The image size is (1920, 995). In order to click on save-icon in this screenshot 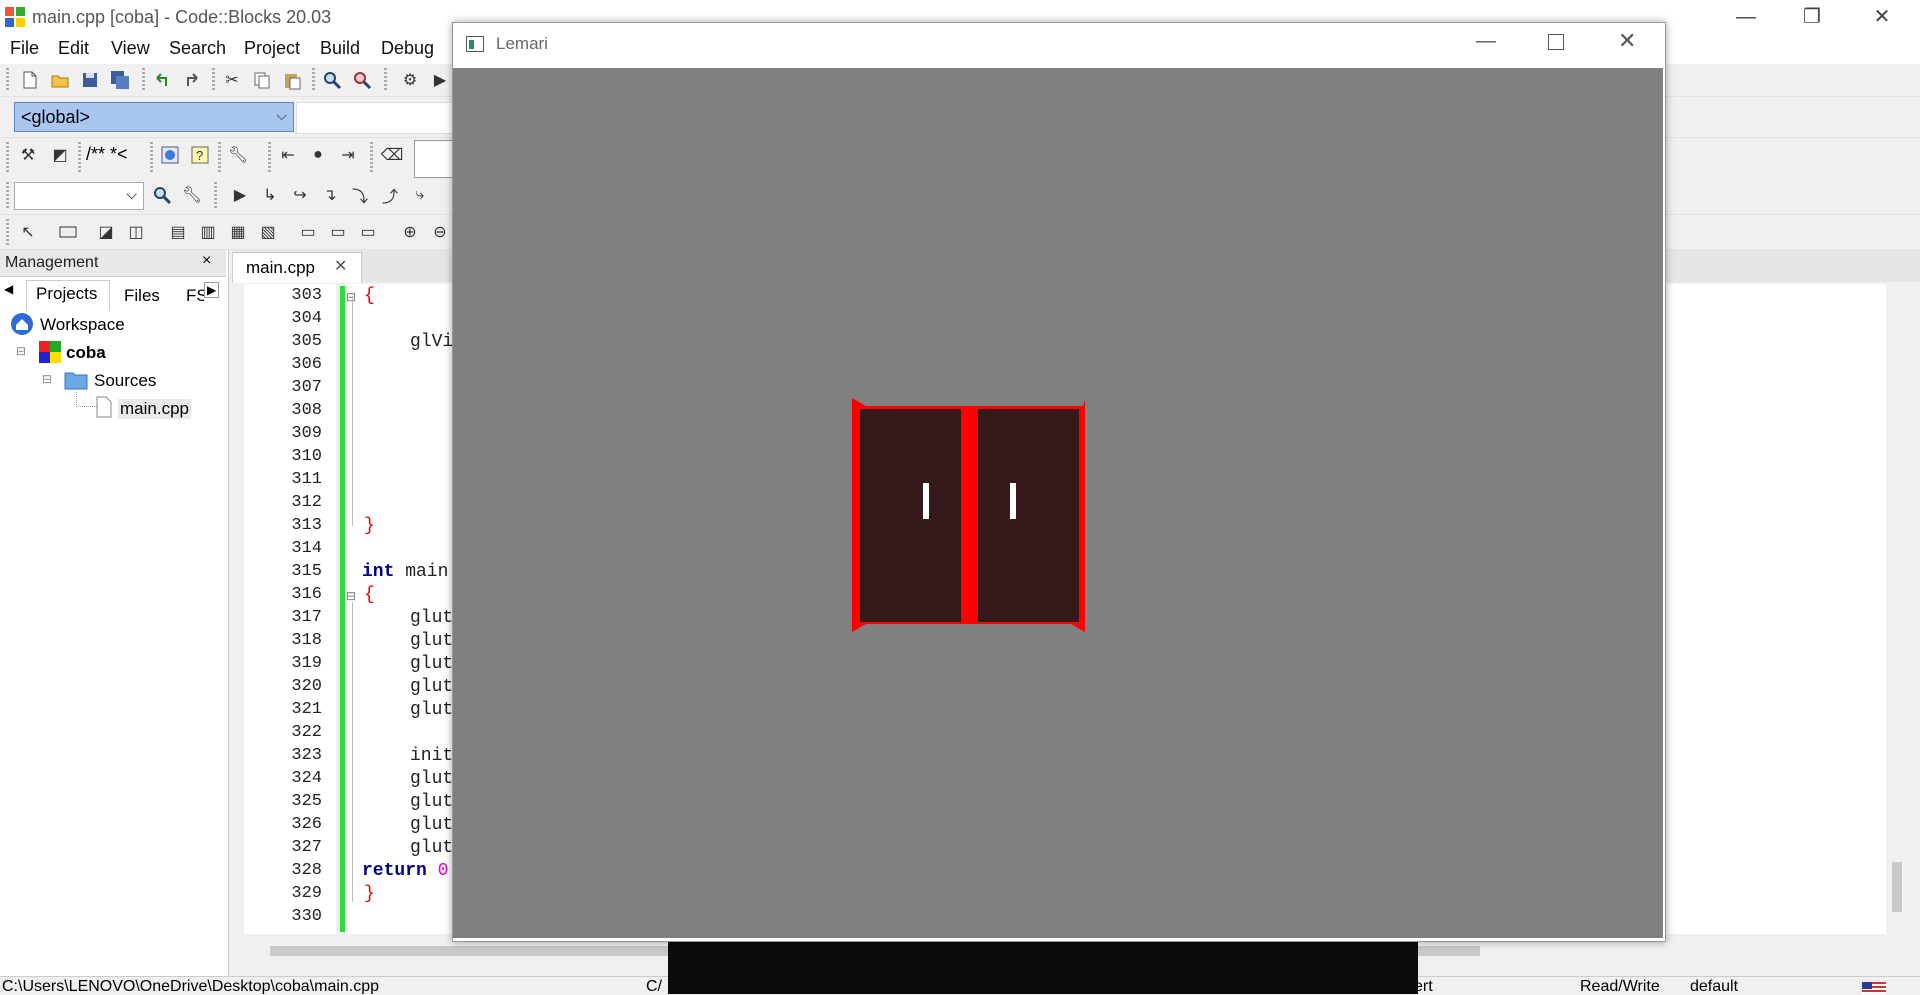, I will do `click(90, 80)`.